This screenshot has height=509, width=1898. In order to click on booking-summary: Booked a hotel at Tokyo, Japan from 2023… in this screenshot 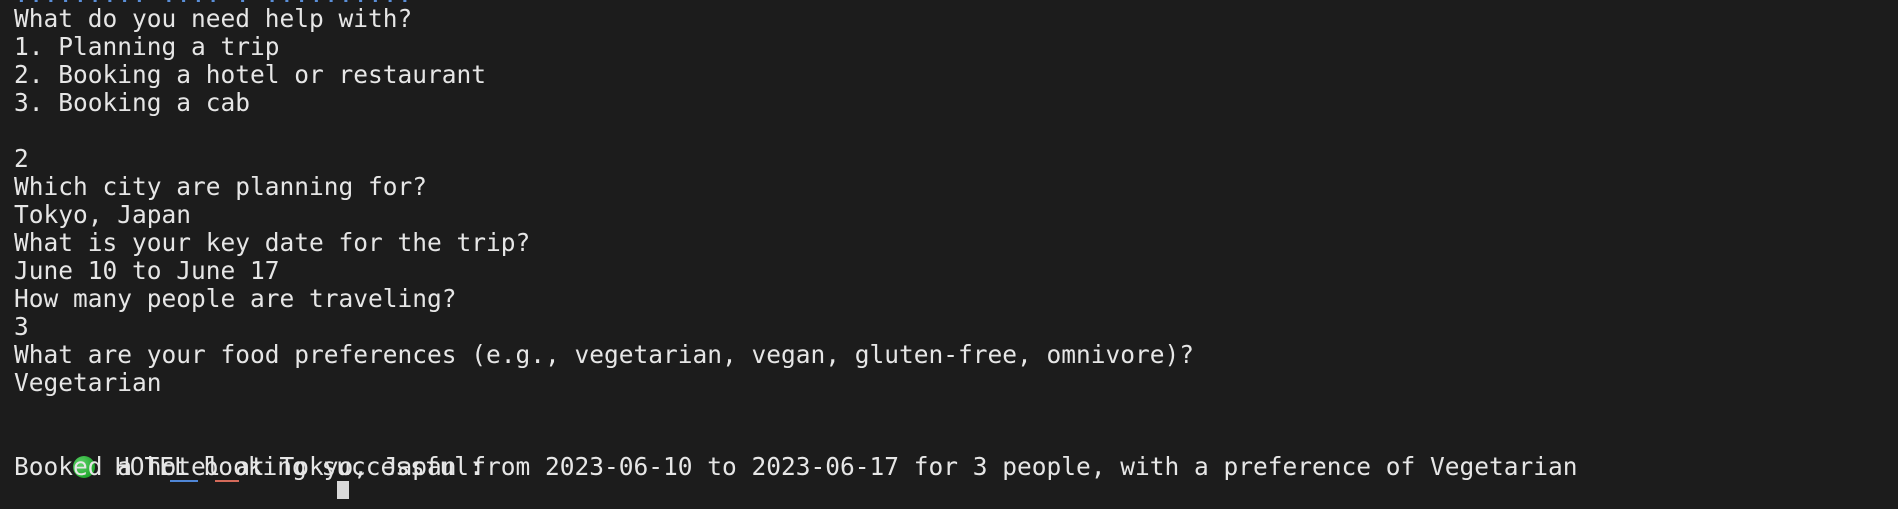, I will do `click(796, 466)`.